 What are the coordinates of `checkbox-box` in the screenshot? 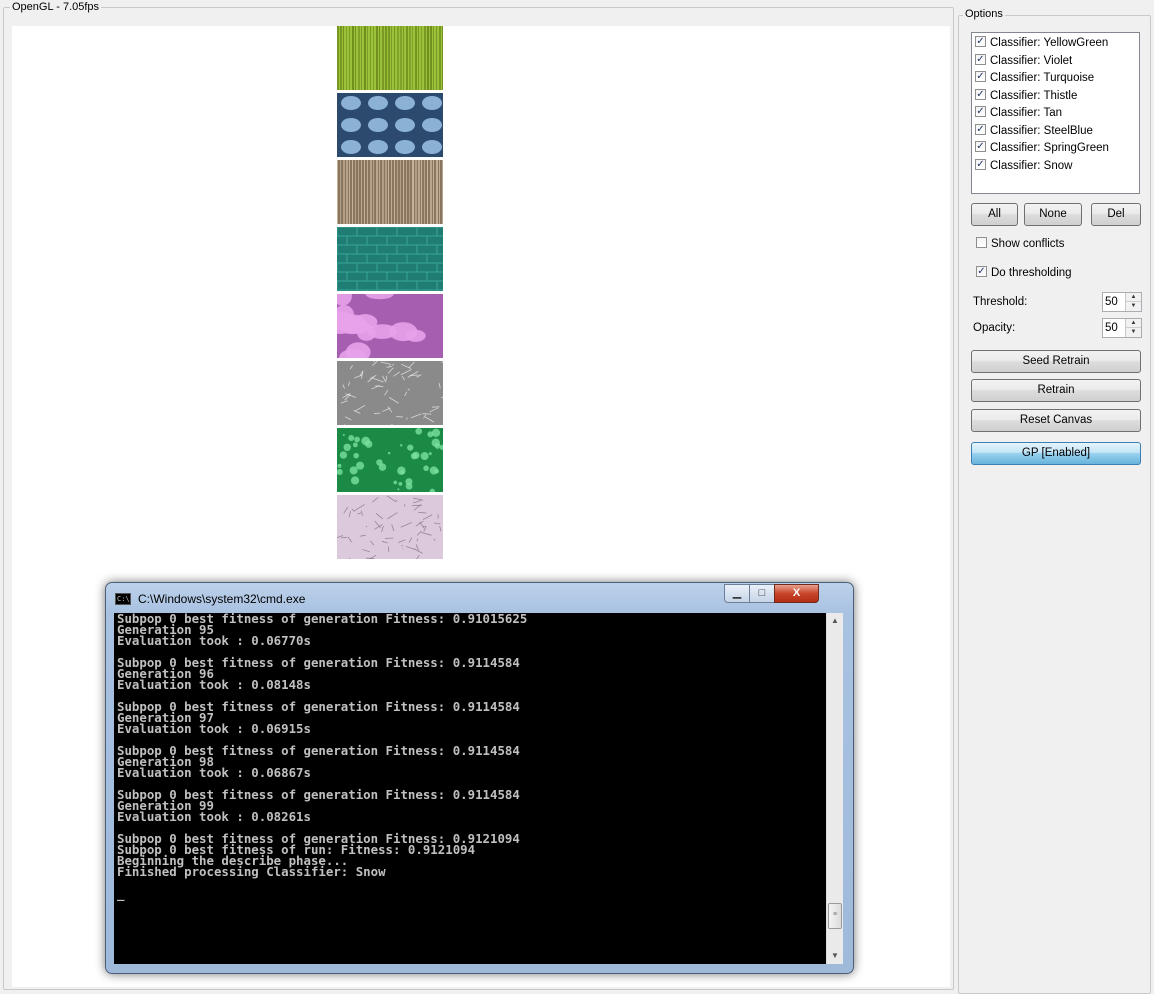 It's located at (981, 243).